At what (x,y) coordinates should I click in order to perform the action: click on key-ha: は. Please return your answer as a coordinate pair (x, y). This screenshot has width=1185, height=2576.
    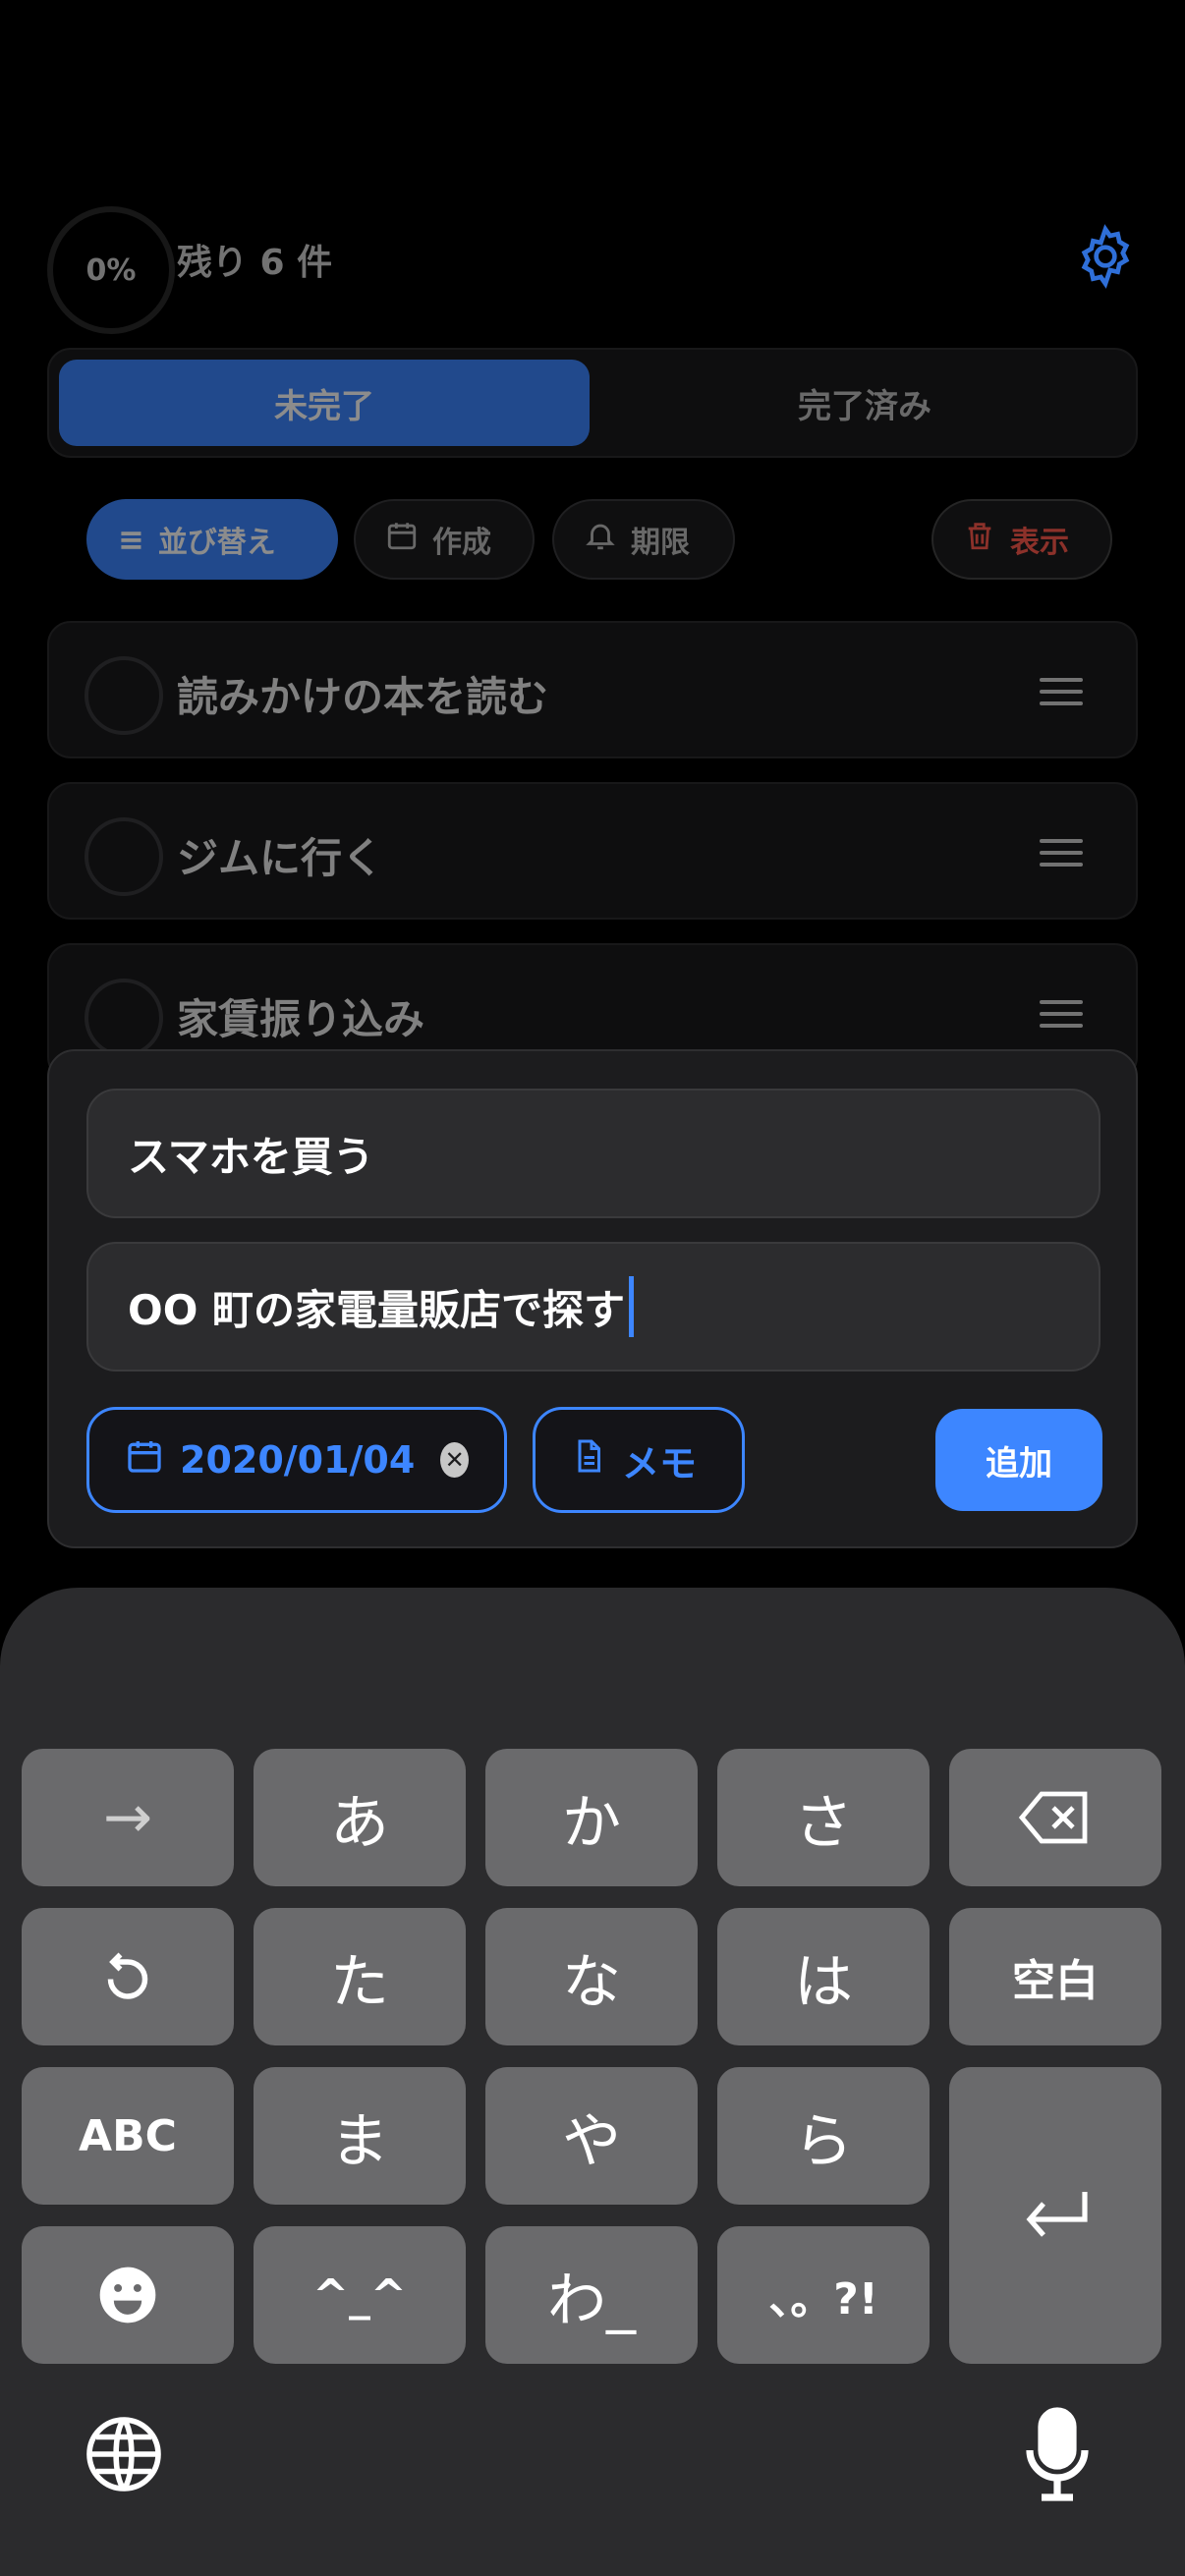
    Looking at the image, I should click on (823, 1976).